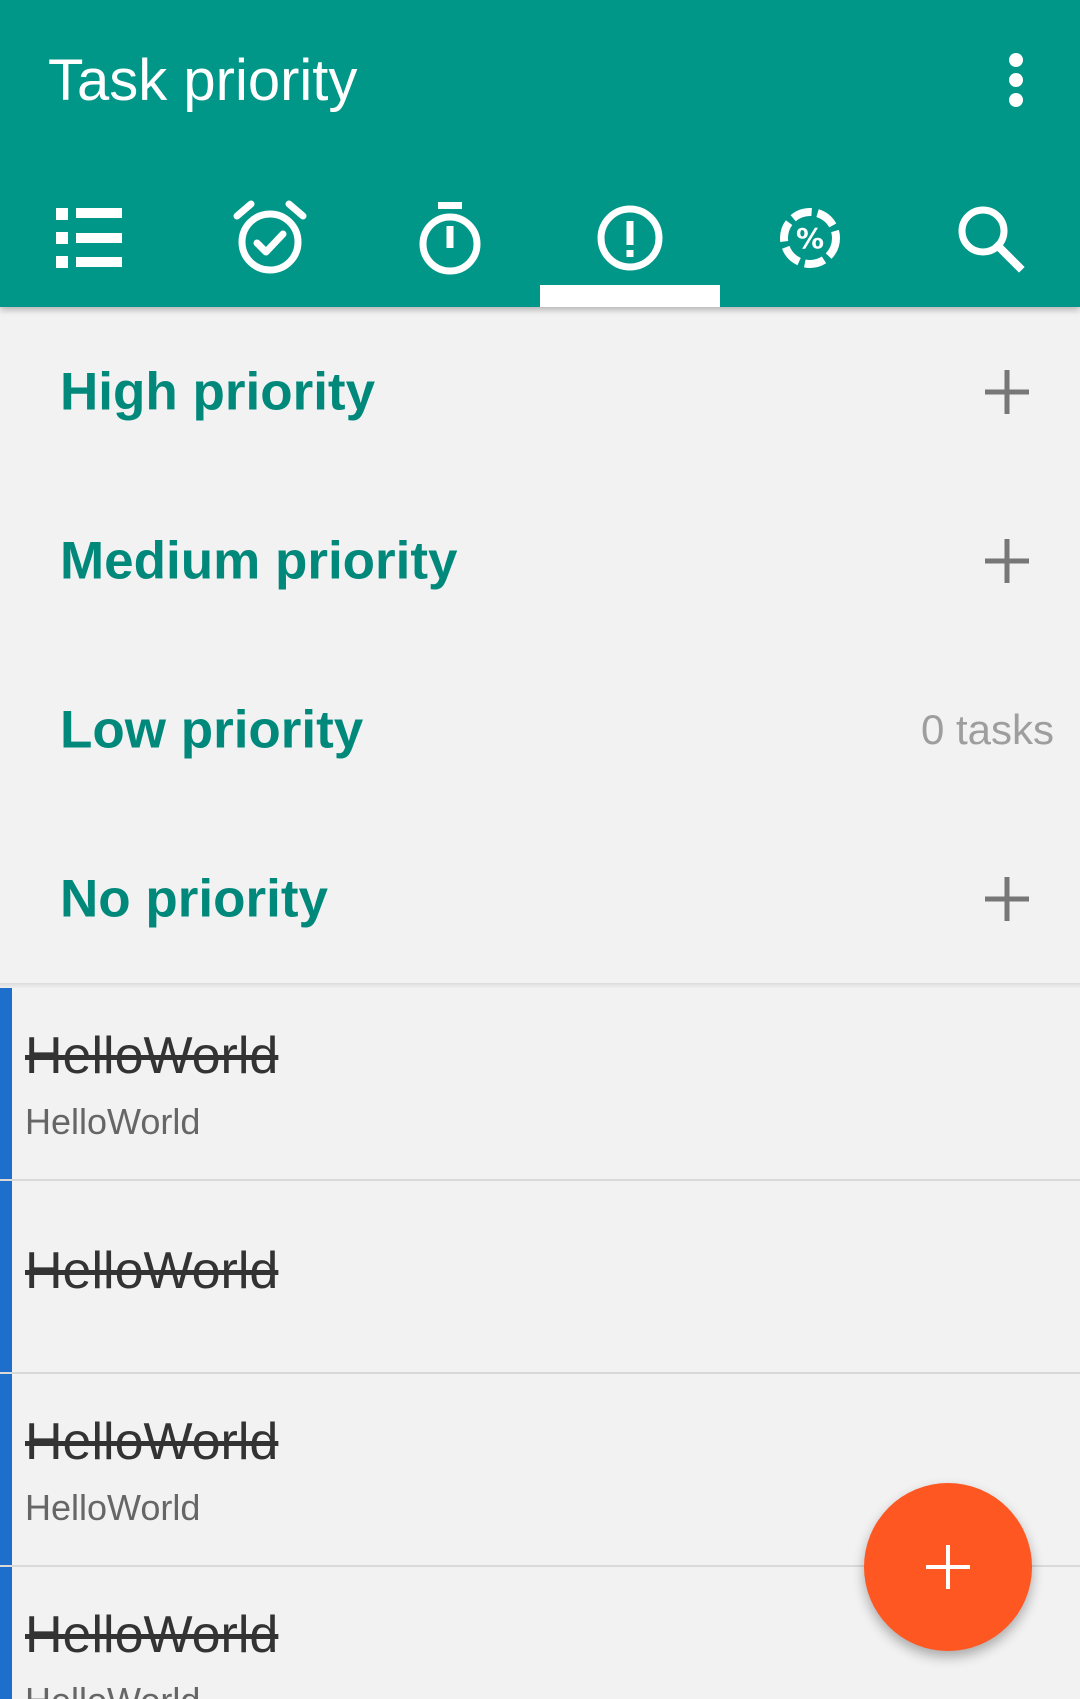 This screenshot has height=1699, width=1080. Describe the element at coordinates (270, 237) in the screenshot. I see `alarm-check-icon` at that location.